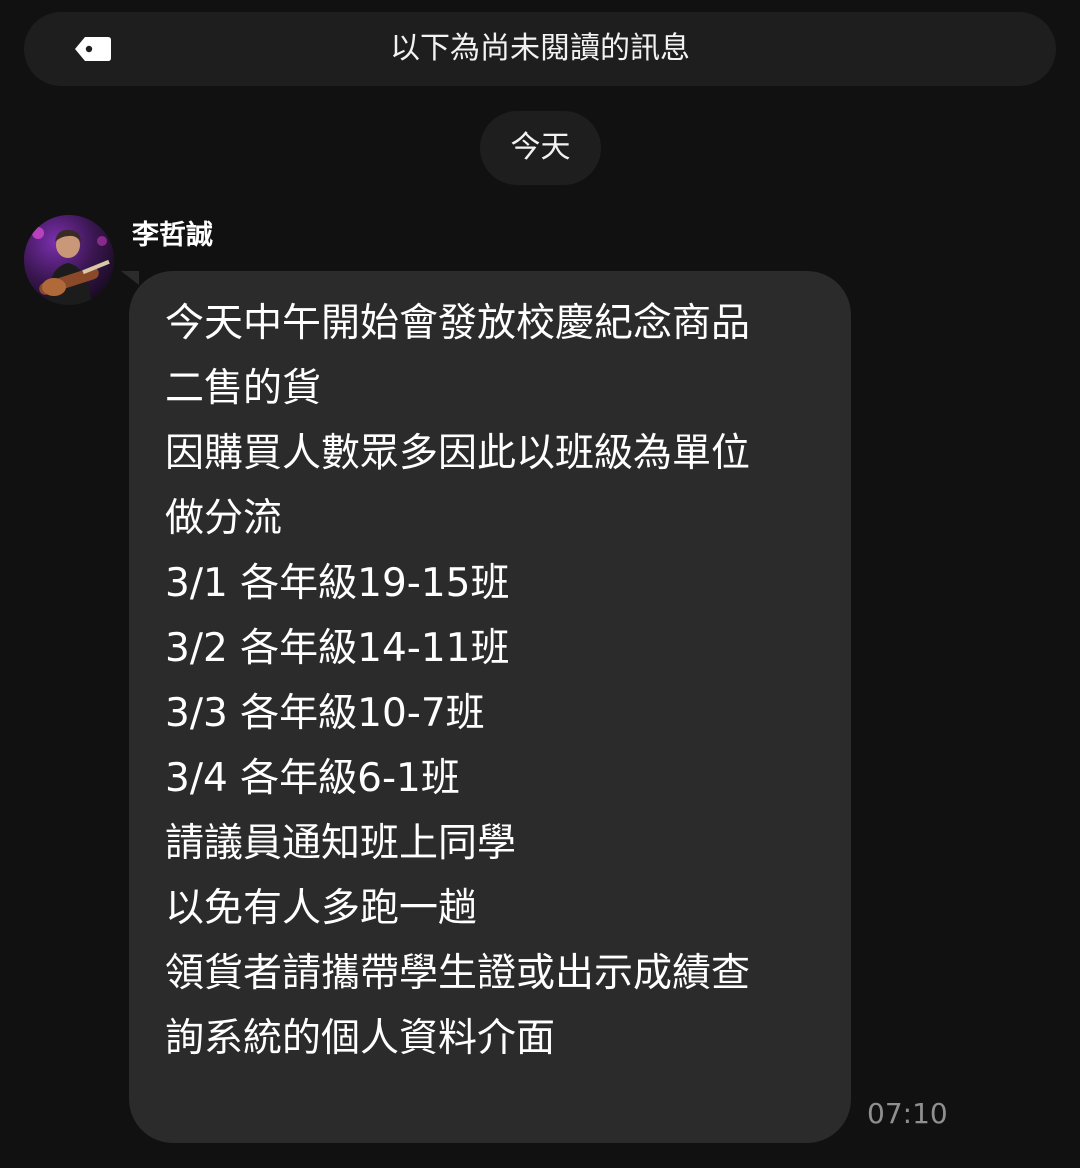 Image resolution: width=1080 pixels, height=1168 pixels. I want to click on avatar-photo, so click(69, 260).